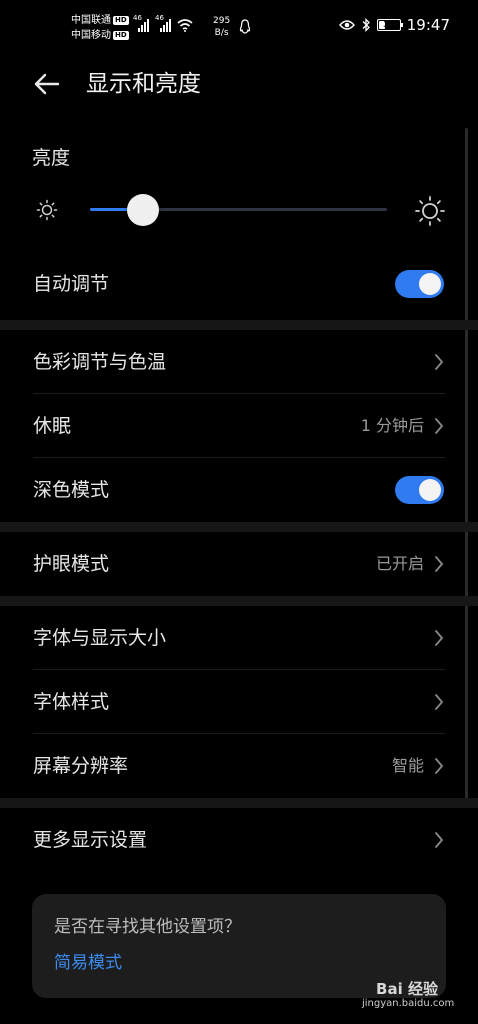 Image resolution: width=478 pixels, height=1024 pixels. What do you see at coordinates (100, 28) in the screenshot?
I see `carrier-info: 中国联通 HD 中国移动 HD` at bounding box center [100, 28].